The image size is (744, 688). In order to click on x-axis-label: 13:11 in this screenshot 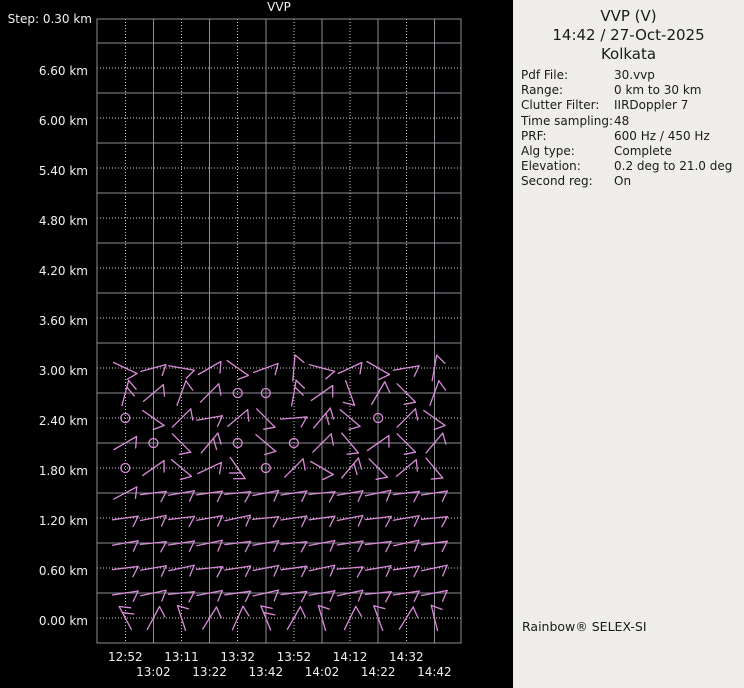, I will do `click(181, 657)`.